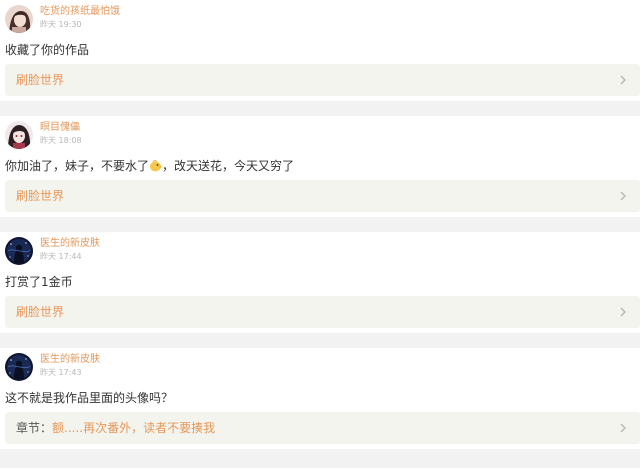  Describe the element at coordinates (39, 282) in the screenshot. I see `comment-text: 打赏了1金币` at that location.